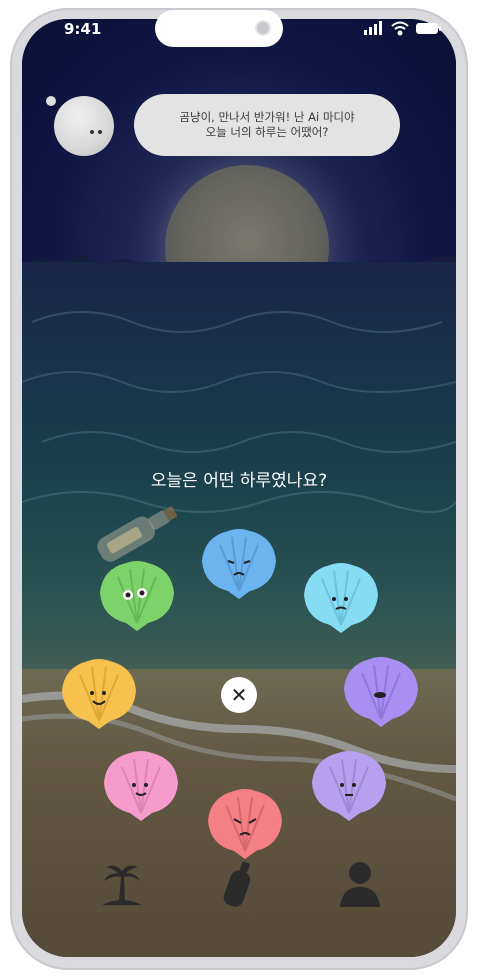 The width and height of the screenshot is (480, 977). I want to click on close-icon: ✕, so click(239, 695).